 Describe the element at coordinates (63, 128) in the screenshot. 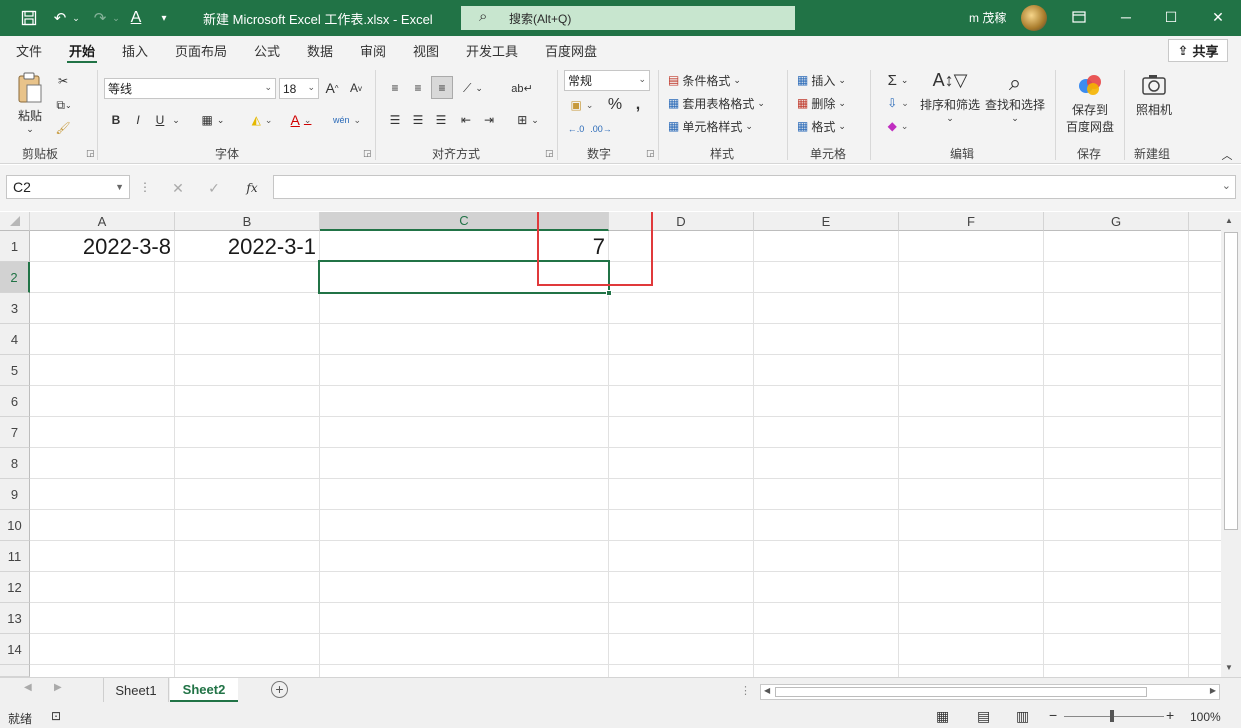

I see `format-painter-icon: 🖌` at that location.